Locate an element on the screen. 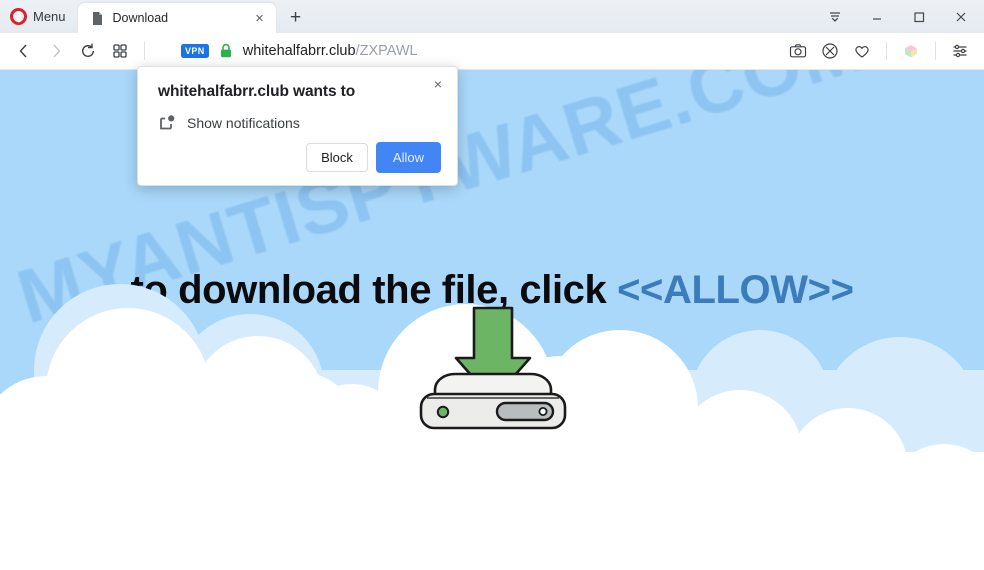  allow-button: Allow is located at coordinates (408, 157).